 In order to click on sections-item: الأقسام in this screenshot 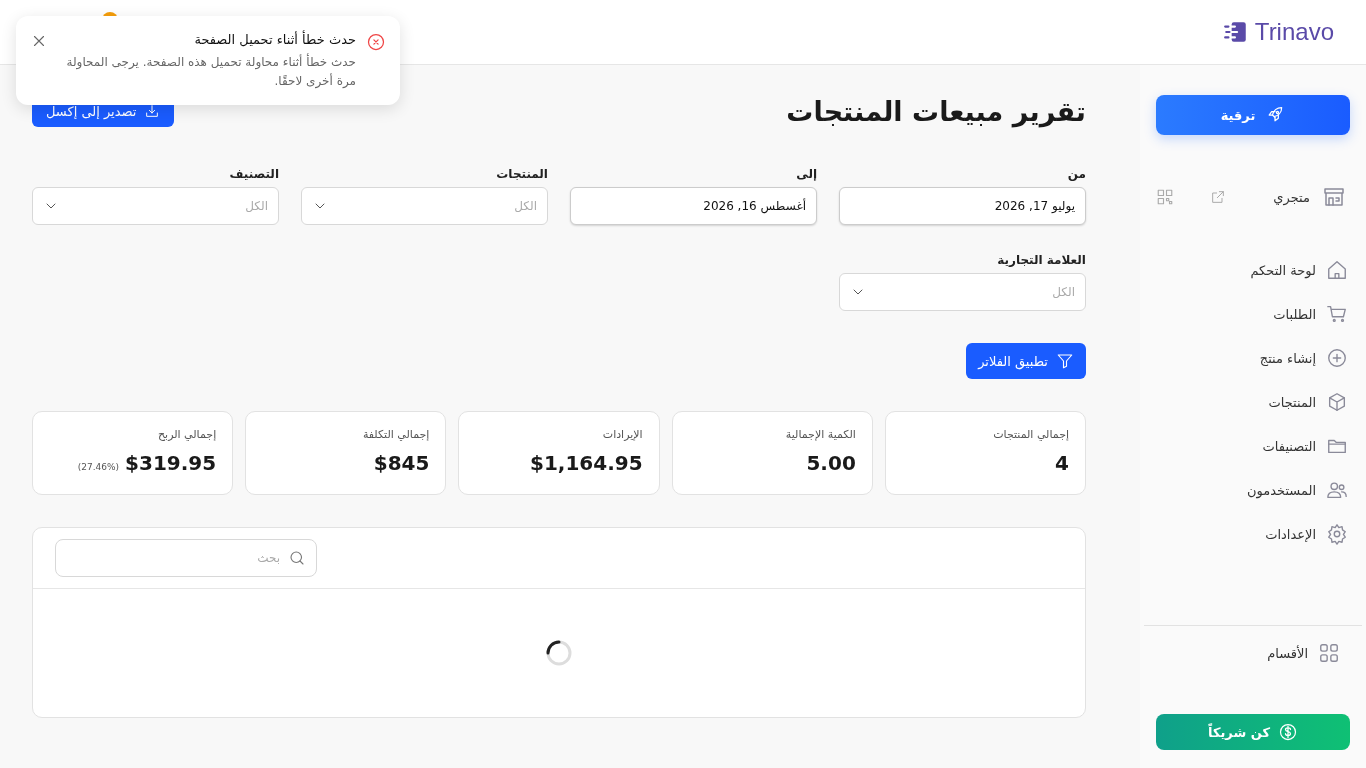, I will do `click(1253, 645)`.